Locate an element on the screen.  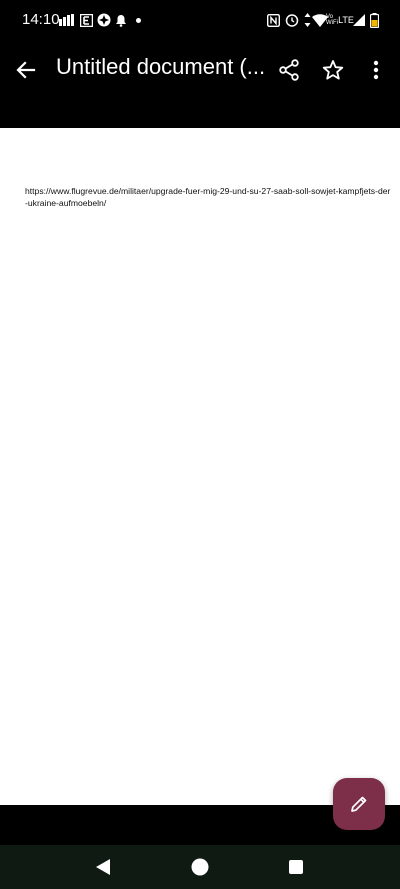
bell-icon is located at coordinates (121, 20).